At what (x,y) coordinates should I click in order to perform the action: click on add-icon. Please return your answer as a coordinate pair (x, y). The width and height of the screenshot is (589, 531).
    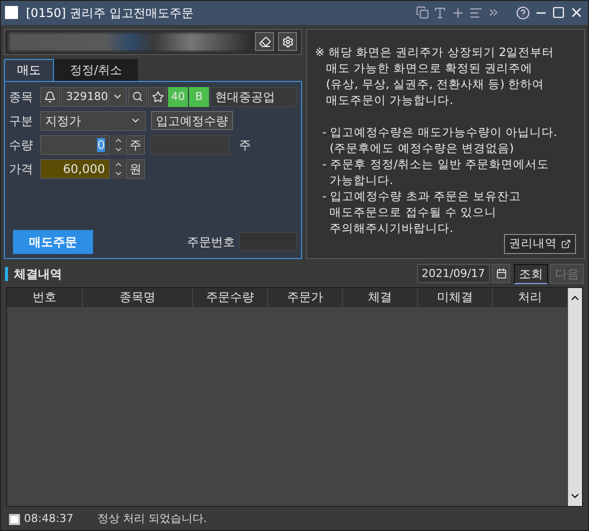
    Looking at the image, I should click on (458, 13).